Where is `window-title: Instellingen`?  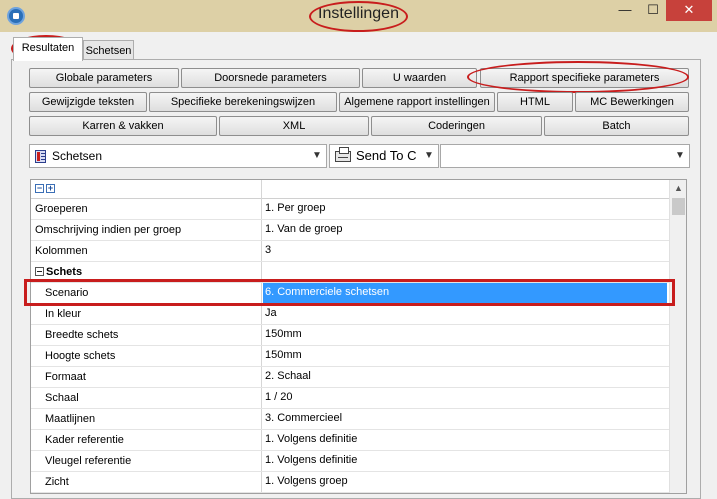 window-title: Instellingen is located at coordinates (358, 13).